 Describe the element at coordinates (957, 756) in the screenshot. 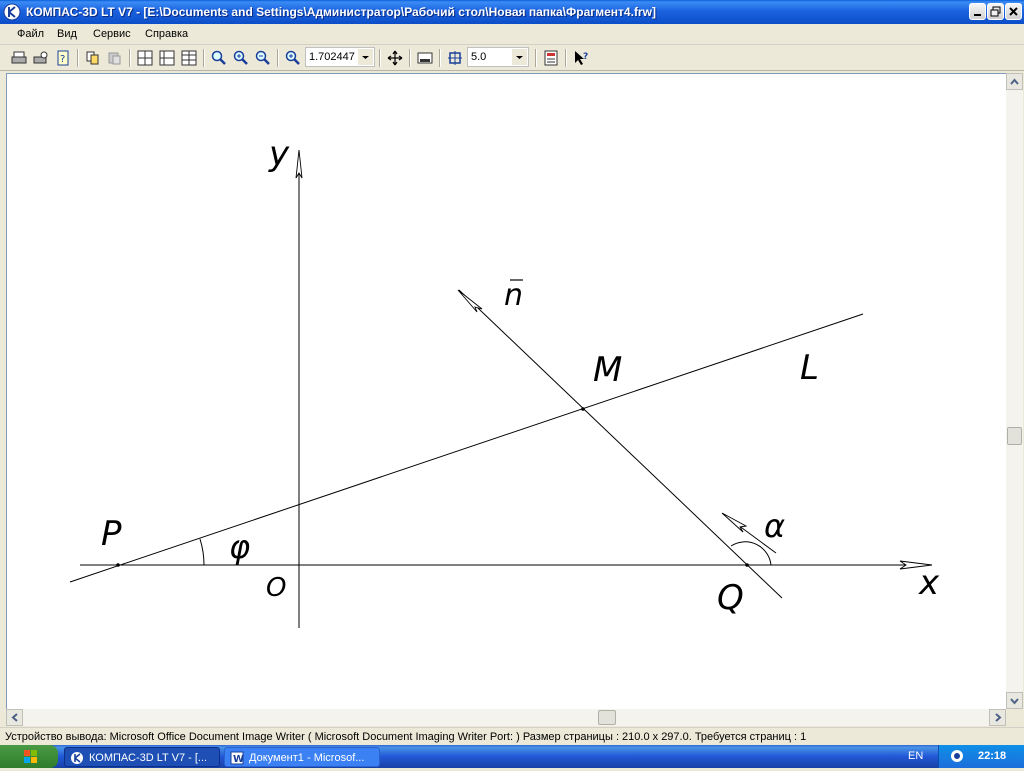

I see `tray-app-icon` at that location.